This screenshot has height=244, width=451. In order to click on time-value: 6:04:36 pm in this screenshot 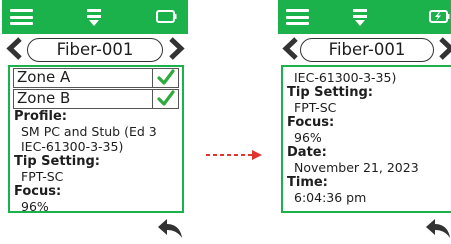, I will do `click(330, 197)`.